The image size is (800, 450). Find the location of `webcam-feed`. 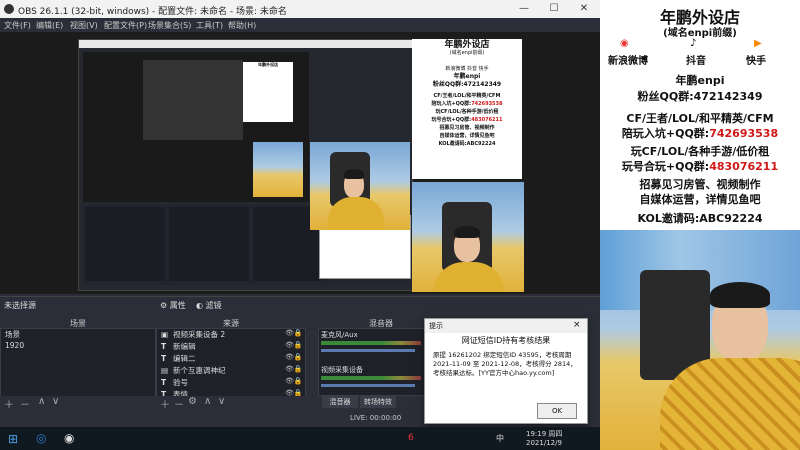

webcam-feed is located at coordinates (700, 340).